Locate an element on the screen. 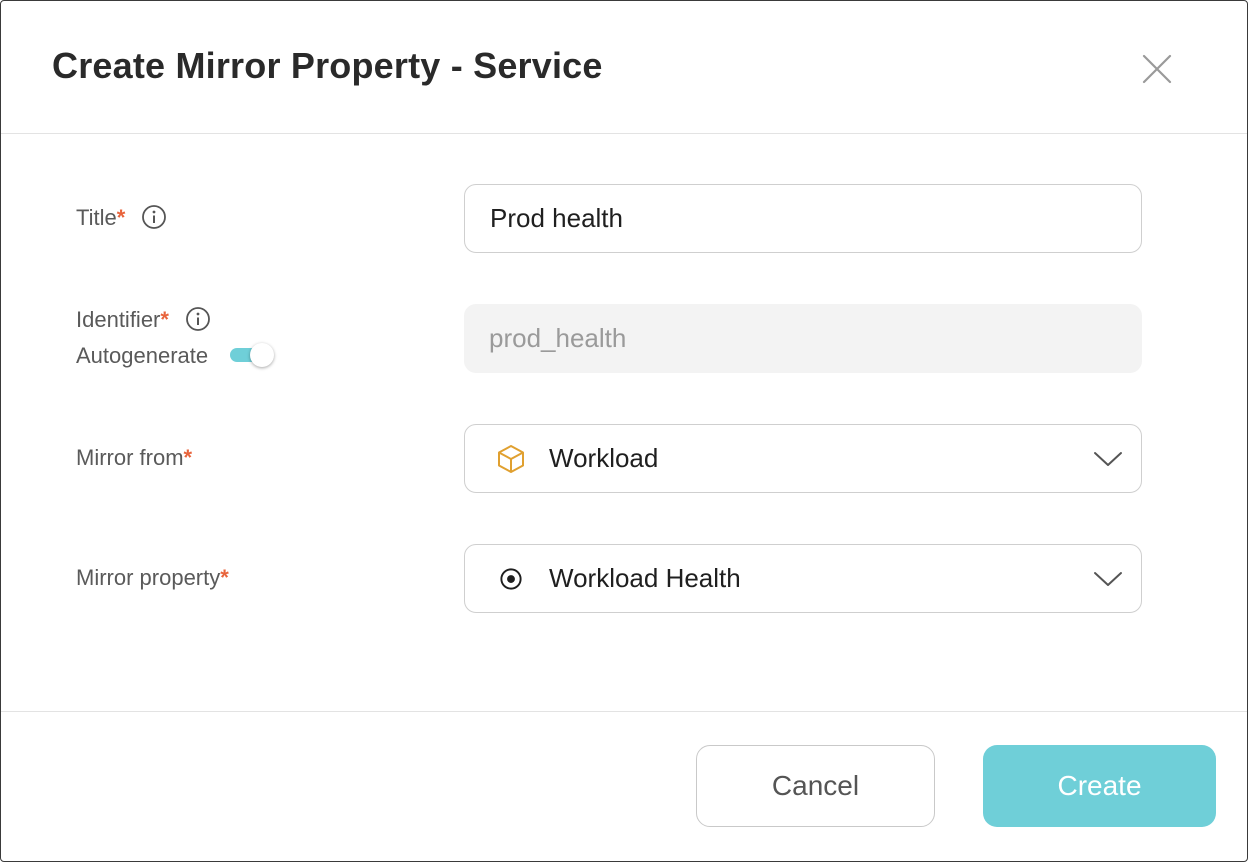  mirror-from-label: Mirror from is located at coordinates (130, 457).